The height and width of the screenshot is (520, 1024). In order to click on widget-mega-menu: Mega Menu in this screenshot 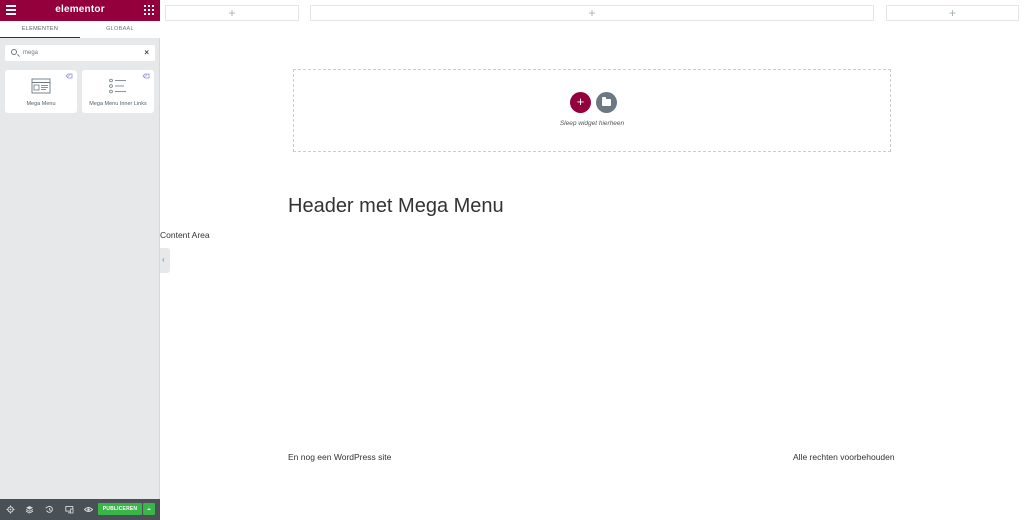, I will do `click(41, 91)`.